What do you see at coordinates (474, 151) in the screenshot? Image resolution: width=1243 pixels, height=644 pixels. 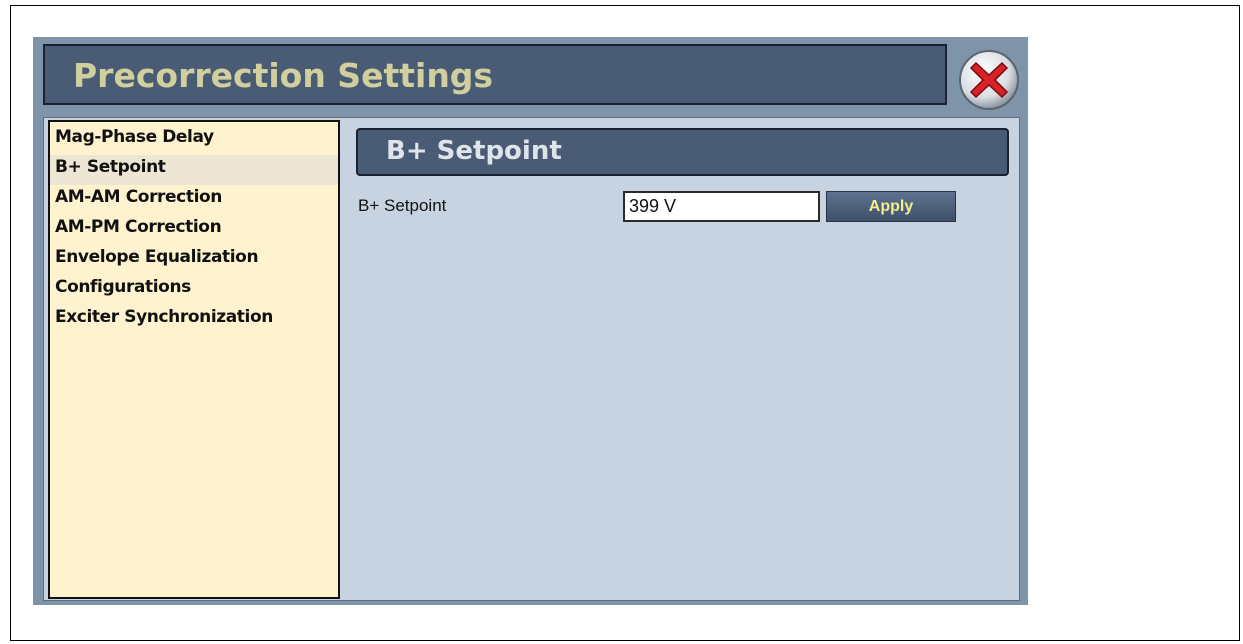 I see `section-title: B+ Setpoint` at bounding box center [474, 151].